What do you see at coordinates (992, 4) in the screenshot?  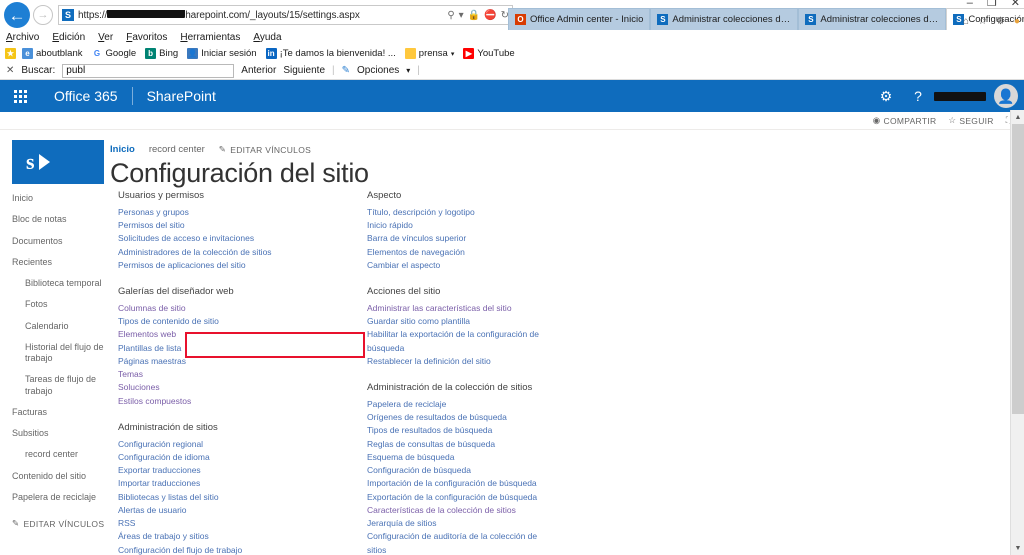 I see `restore-icon: ❐` at bounding box center [992, 4].